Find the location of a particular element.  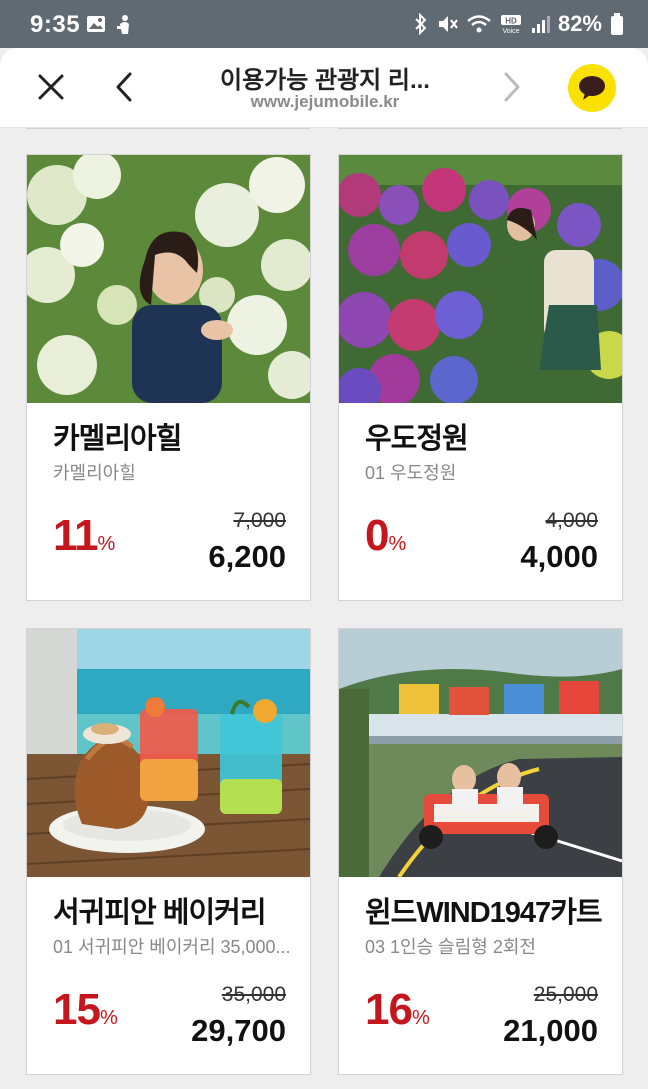

sale-price: 21,000 is located at coordinates (550, 1030).